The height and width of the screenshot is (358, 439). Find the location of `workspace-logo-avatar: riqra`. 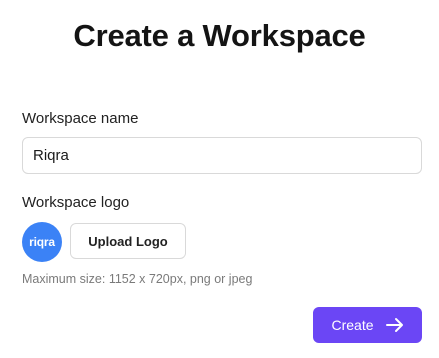

workspace-logo-avatar: riqra is located at coordinates (42, 242).